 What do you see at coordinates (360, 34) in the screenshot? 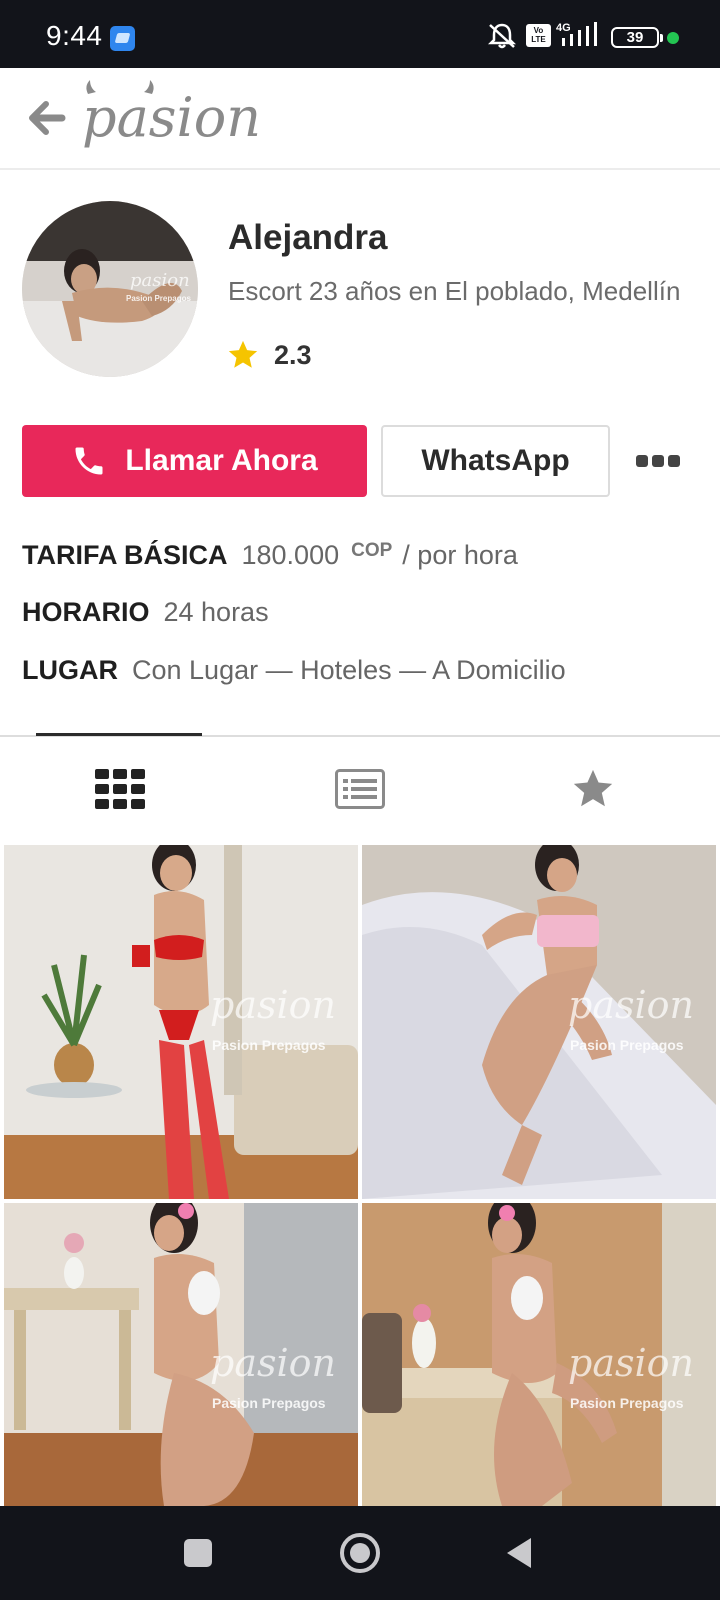
I see `status-bar: 9:44 Vo LTE 4G 39` at bounding box center [360, 34].